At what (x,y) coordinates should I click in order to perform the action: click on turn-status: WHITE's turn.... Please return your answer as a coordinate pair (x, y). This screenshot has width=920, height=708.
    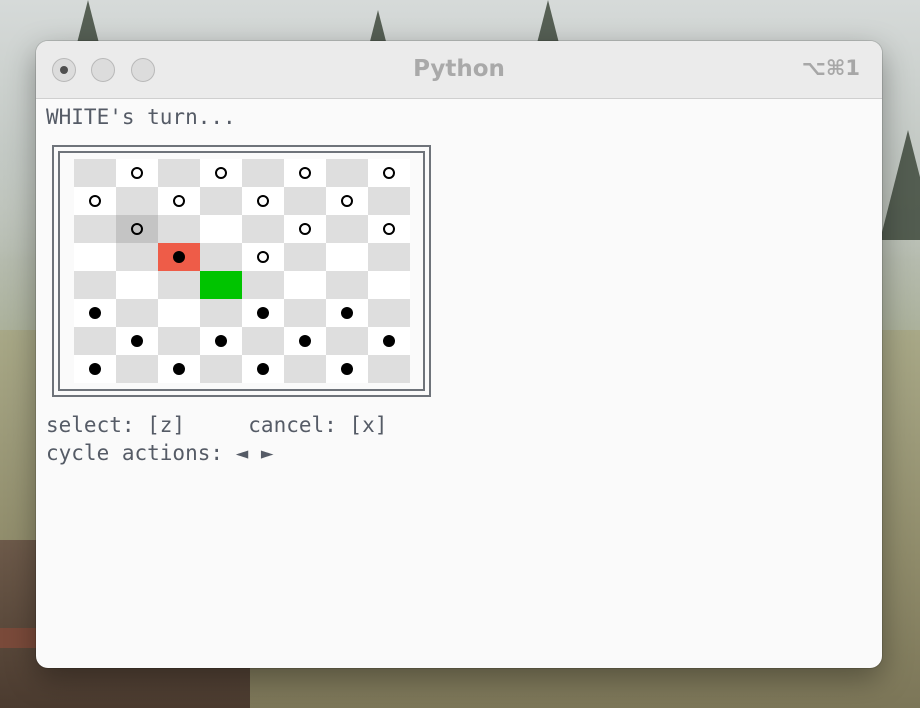
    Looking at the image, I should click on (141, 117).